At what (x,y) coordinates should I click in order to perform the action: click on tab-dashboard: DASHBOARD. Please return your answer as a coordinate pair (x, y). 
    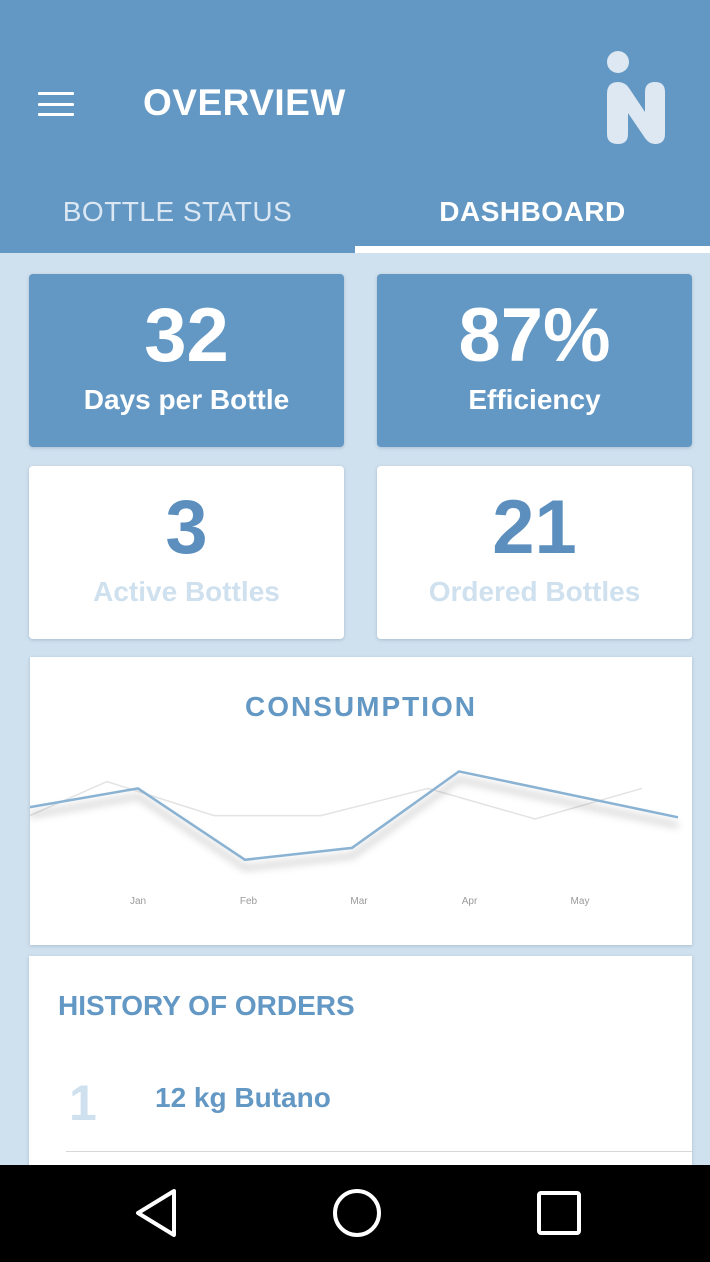
    Looking at the image, I should click on (532, 211).